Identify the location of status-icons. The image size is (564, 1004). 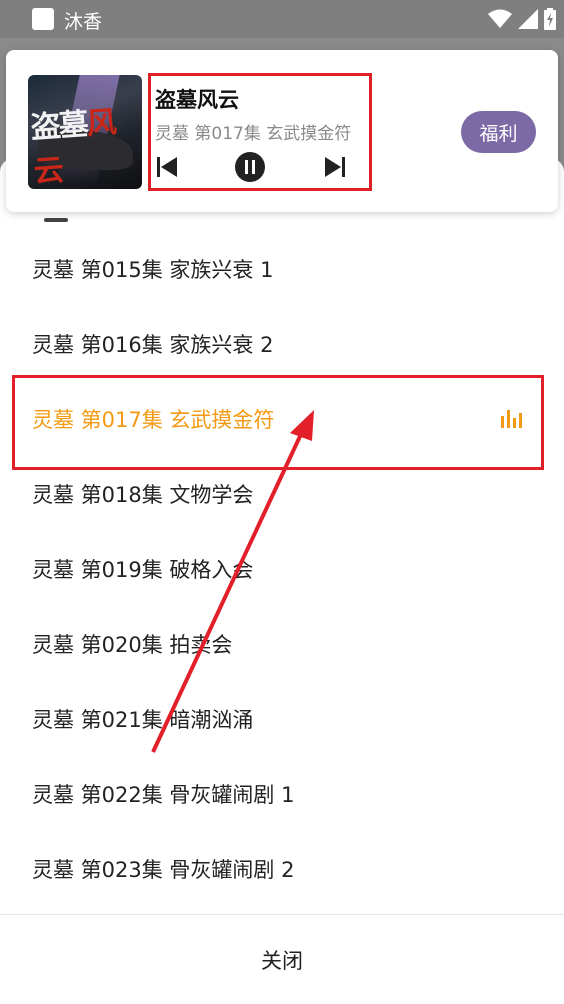
(522, 19).